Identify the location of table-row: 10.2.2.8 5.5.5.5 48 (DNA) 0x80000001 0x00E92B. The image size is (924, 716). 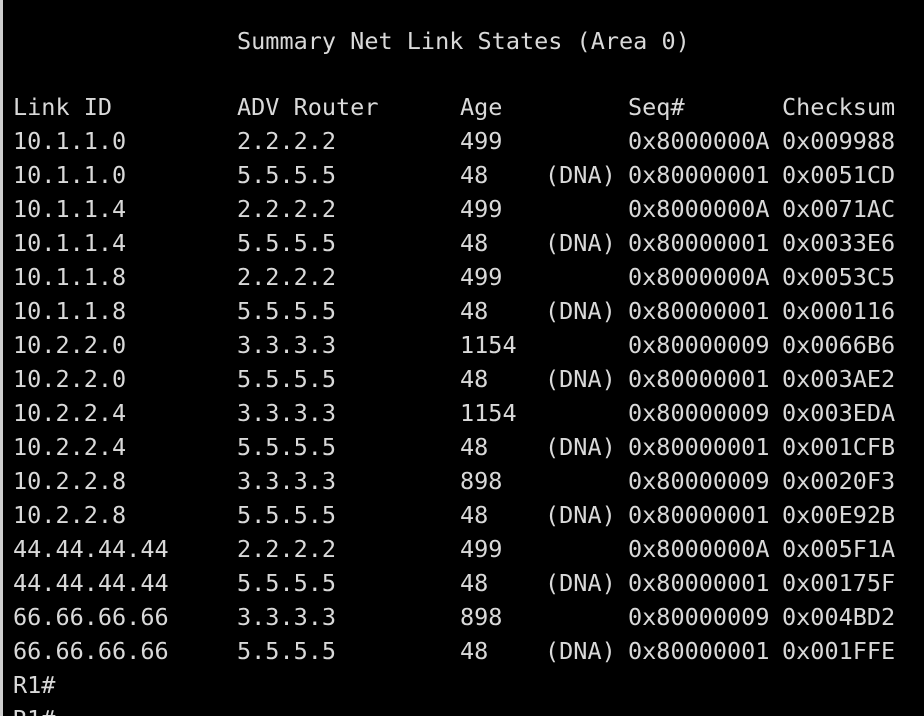
(468, 515).